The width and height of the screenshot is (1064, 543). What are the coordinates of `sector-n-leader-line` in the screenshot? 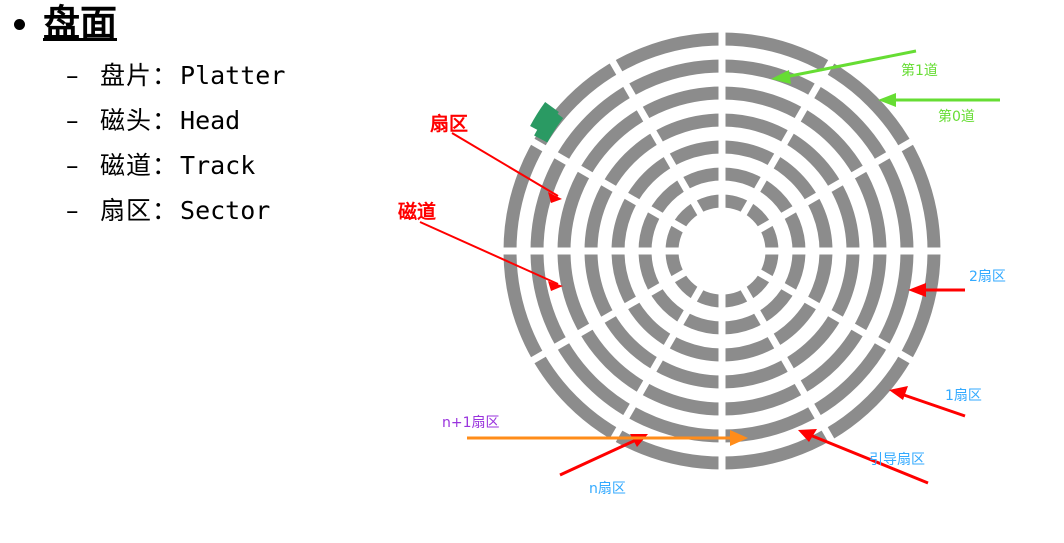 It's located at (598, 457).